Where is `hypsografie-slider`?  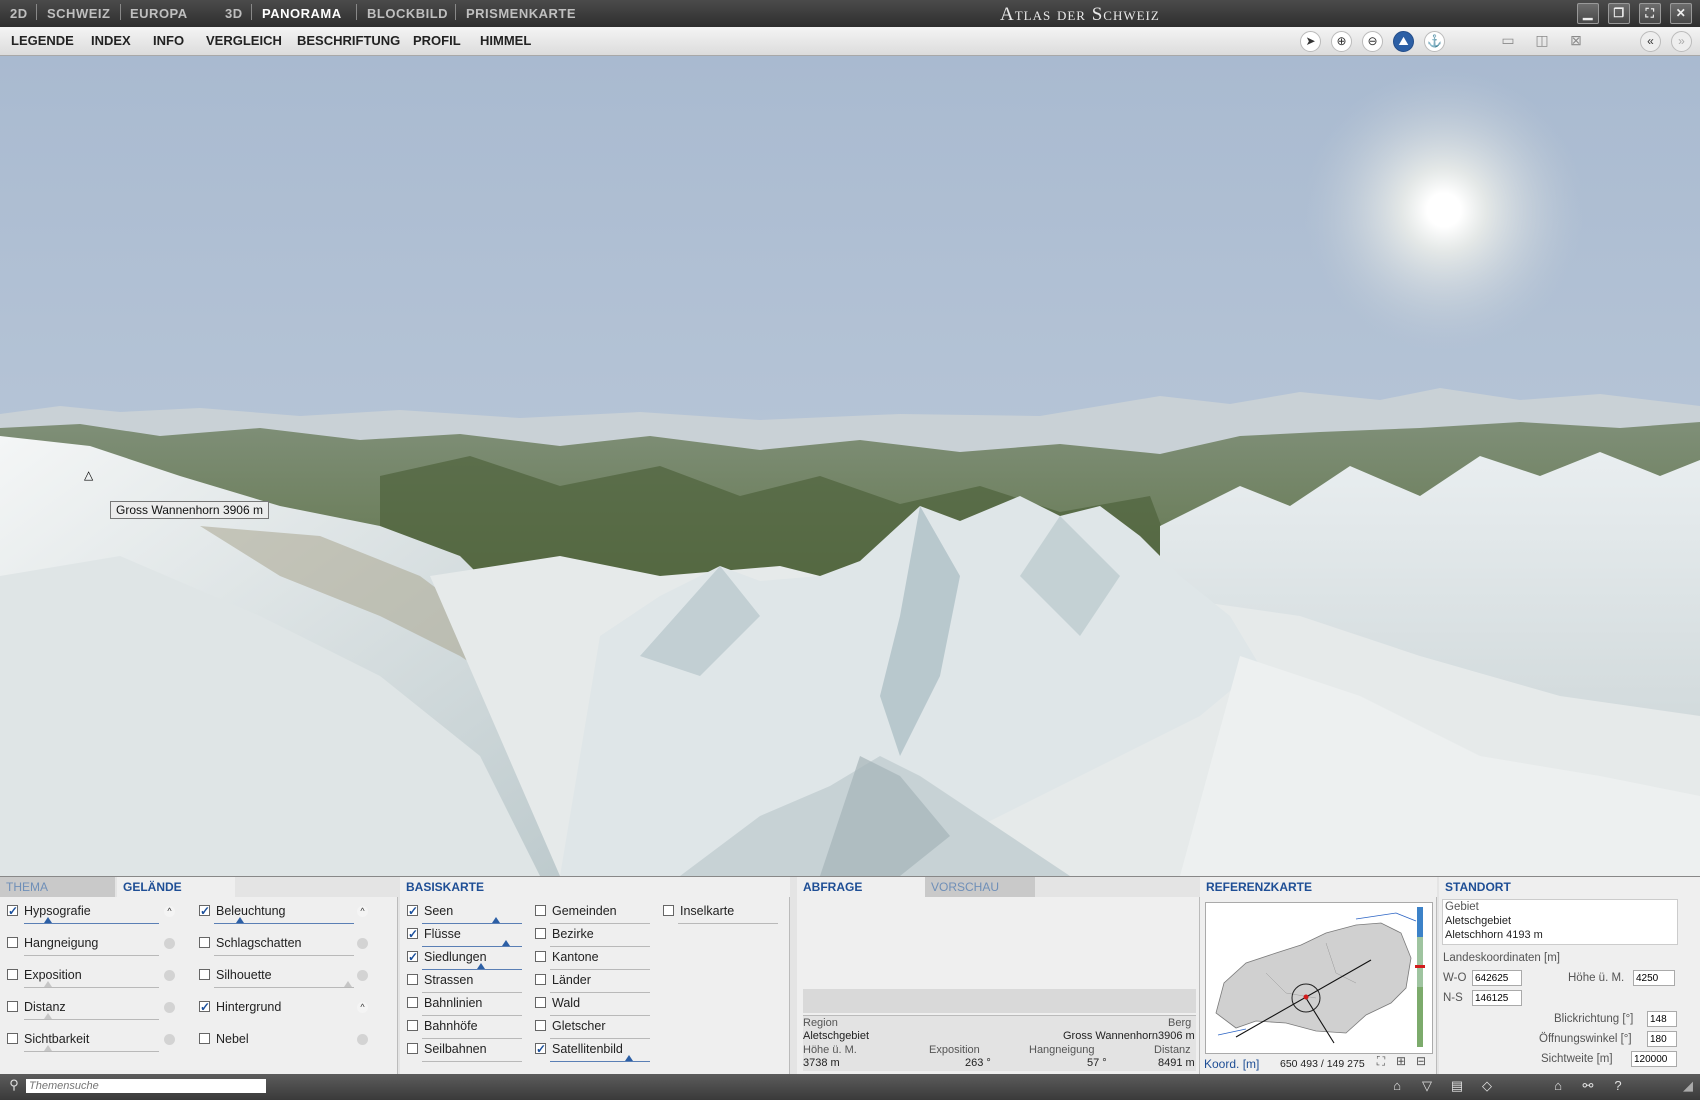 hypsografie-slider is located at coordinates (91, 920).